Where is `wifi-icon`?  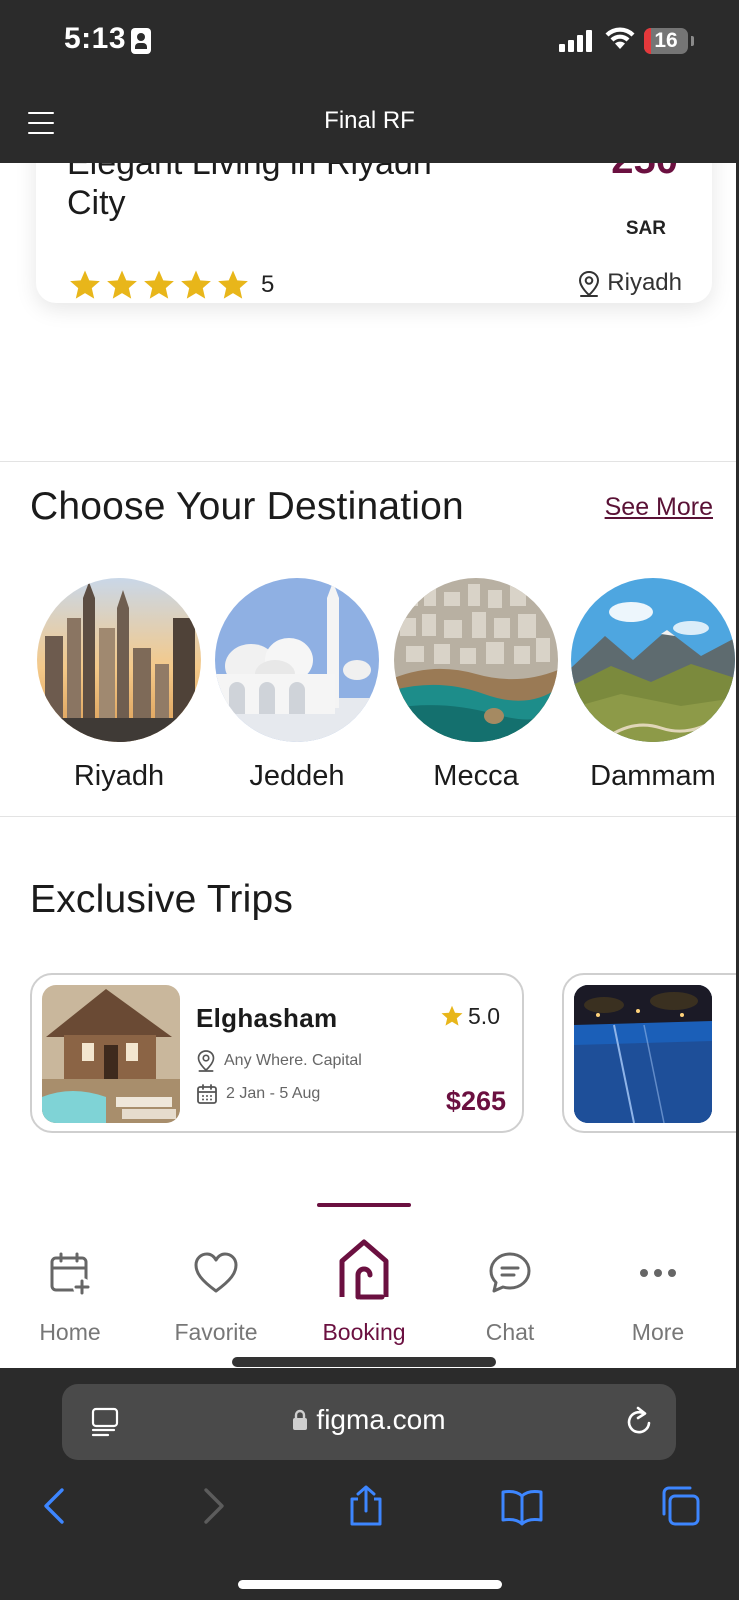 wifi-icon is located at coordinates (620, 38).